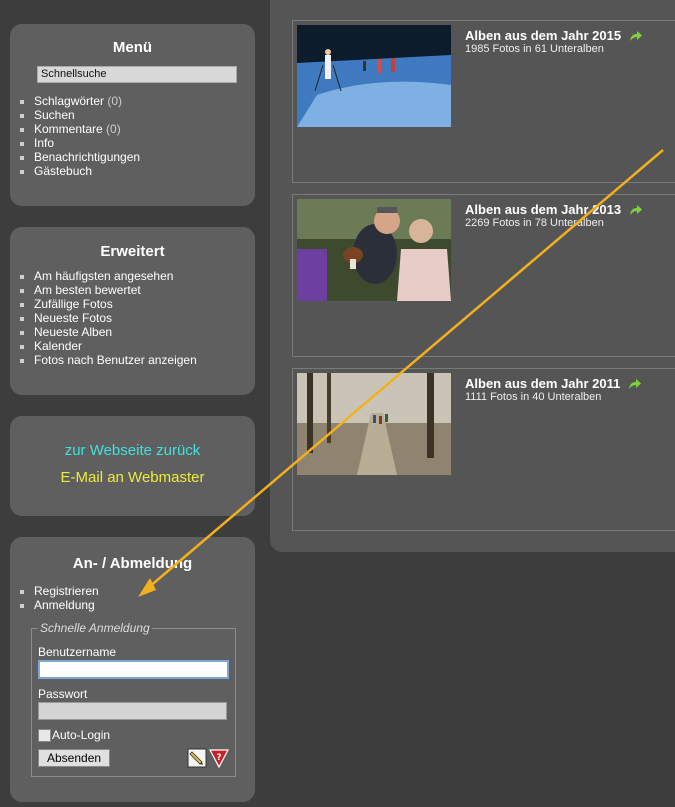  I want to click on menu-item-info: Info, so click(137, 143).